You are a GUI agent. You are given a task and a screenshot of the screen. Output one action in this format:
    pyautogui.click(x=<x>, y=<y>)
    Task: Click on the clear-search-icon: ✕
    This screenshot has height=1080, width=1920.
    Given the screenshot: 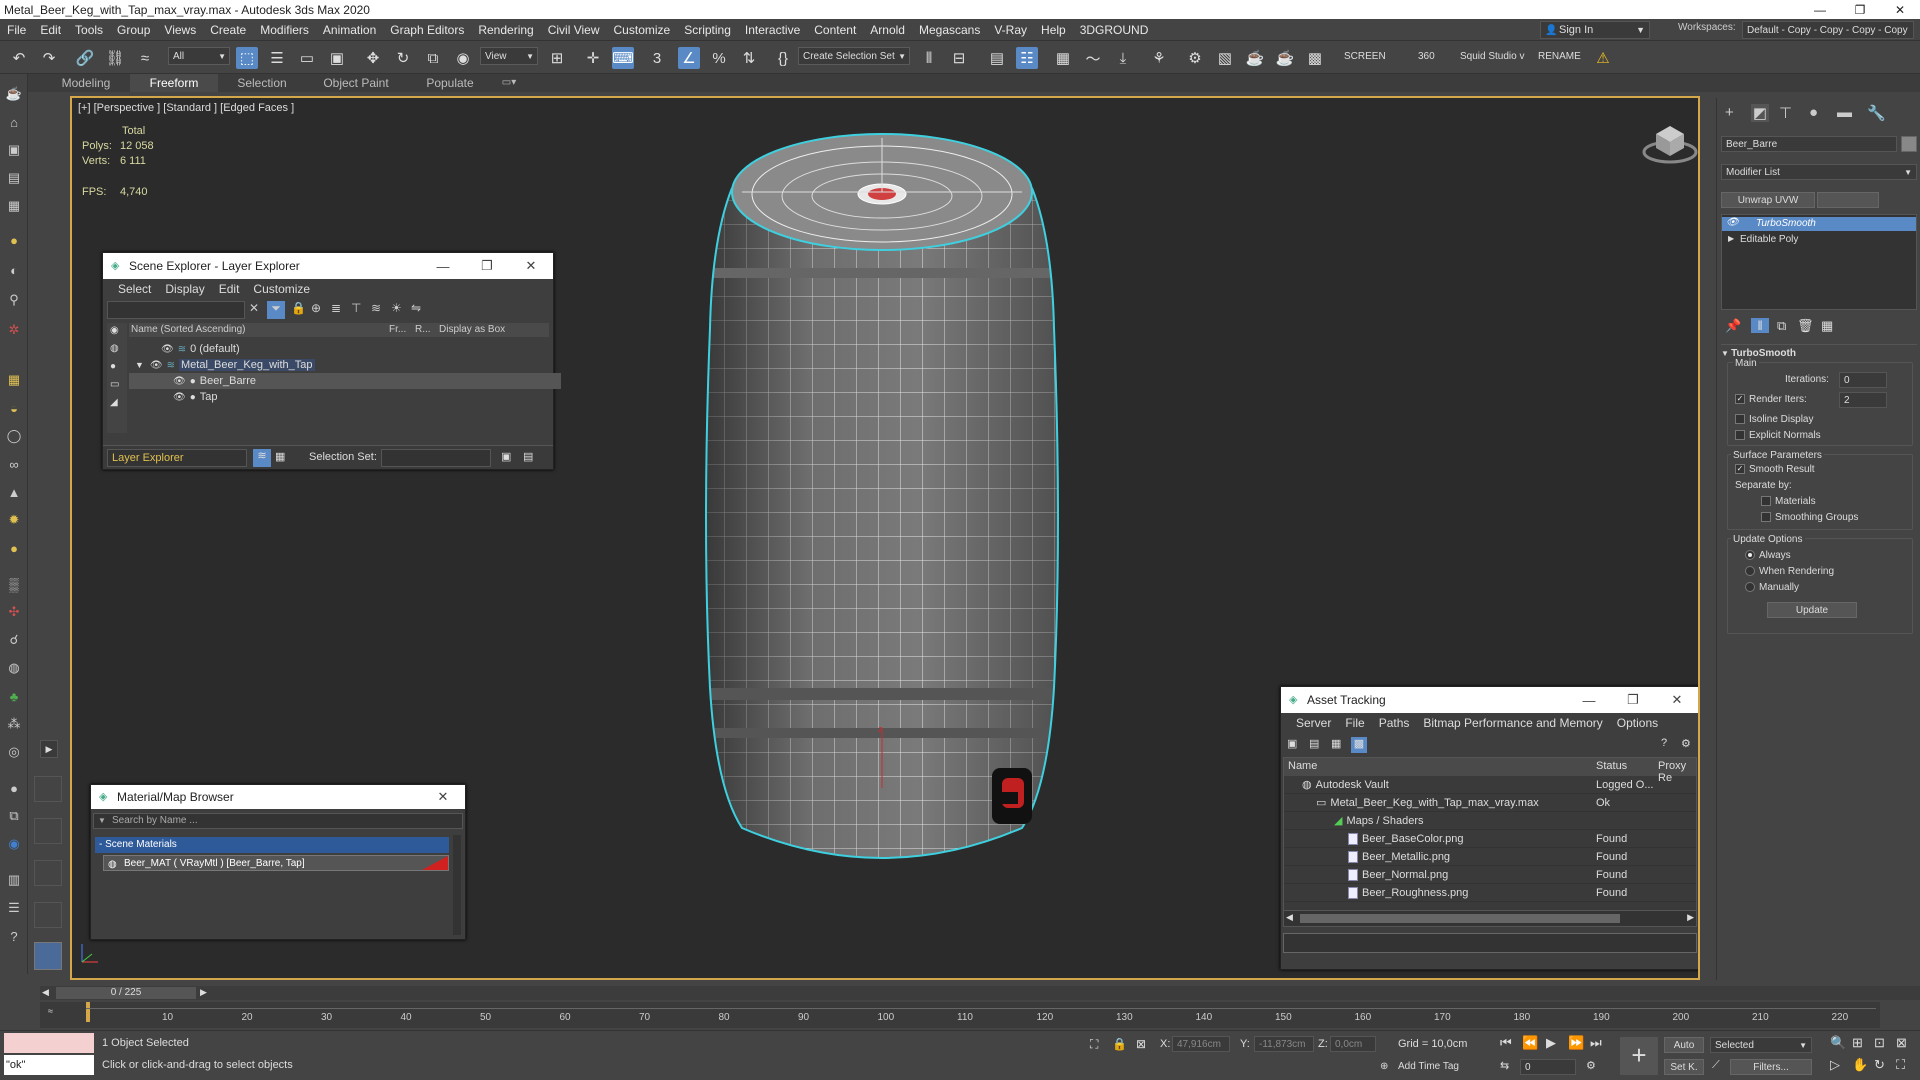 What is the action you would take?
    pyautogui.click(x=254, y=308)
    